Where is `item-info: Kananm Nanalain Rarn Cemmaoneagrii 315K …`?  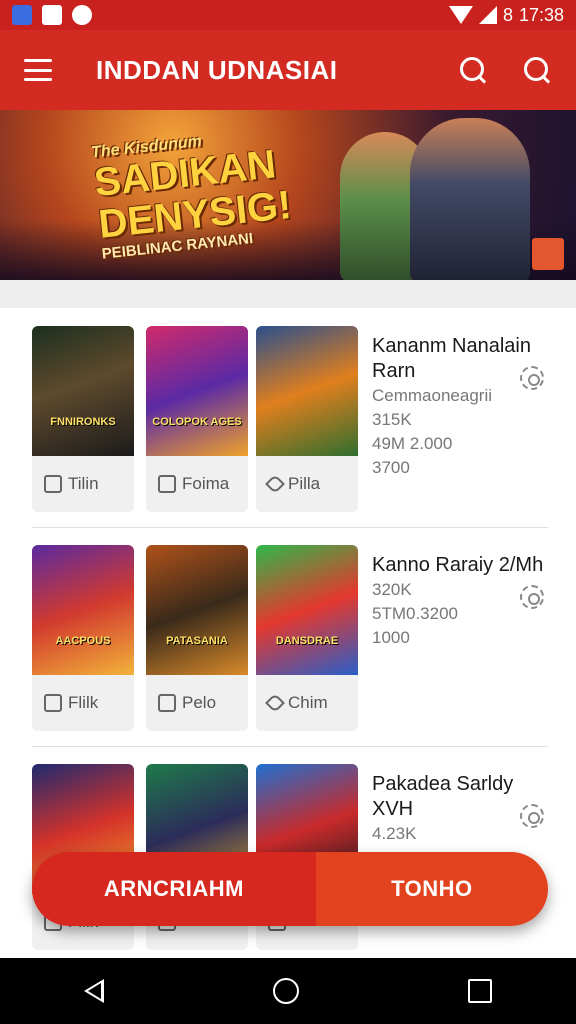
item-info: Kananm Nanalain Rarn Cemmaoneagrii 315K … is located at coordinates (460, 407).